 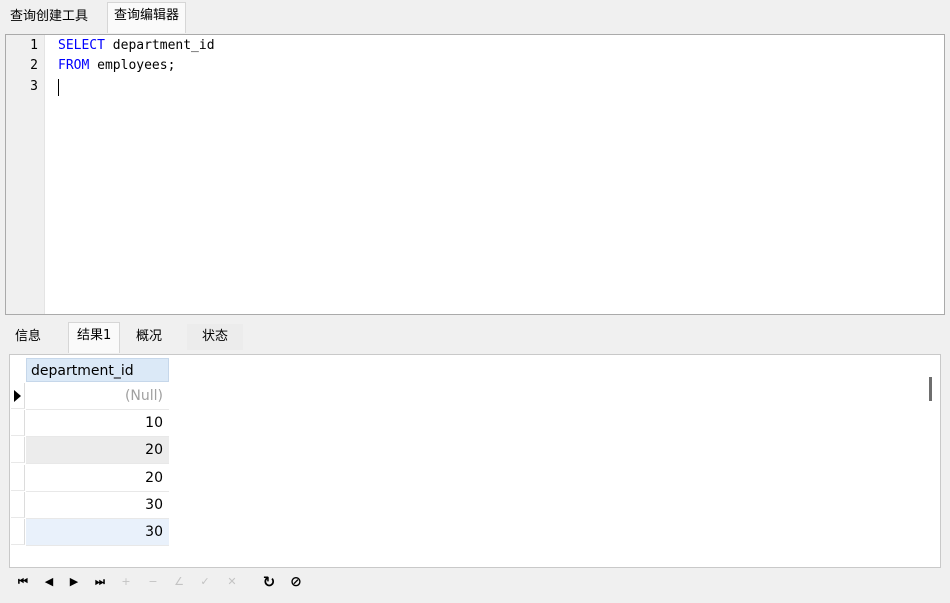 What do you see at coordinates (475, 582) in the screenshot?
I see `record-navigation-bar: ⏮ ◀ ▶ ⏭ + − ∠ ✓ ✕ ↻ ⊘` at bounding box center [475, 582].